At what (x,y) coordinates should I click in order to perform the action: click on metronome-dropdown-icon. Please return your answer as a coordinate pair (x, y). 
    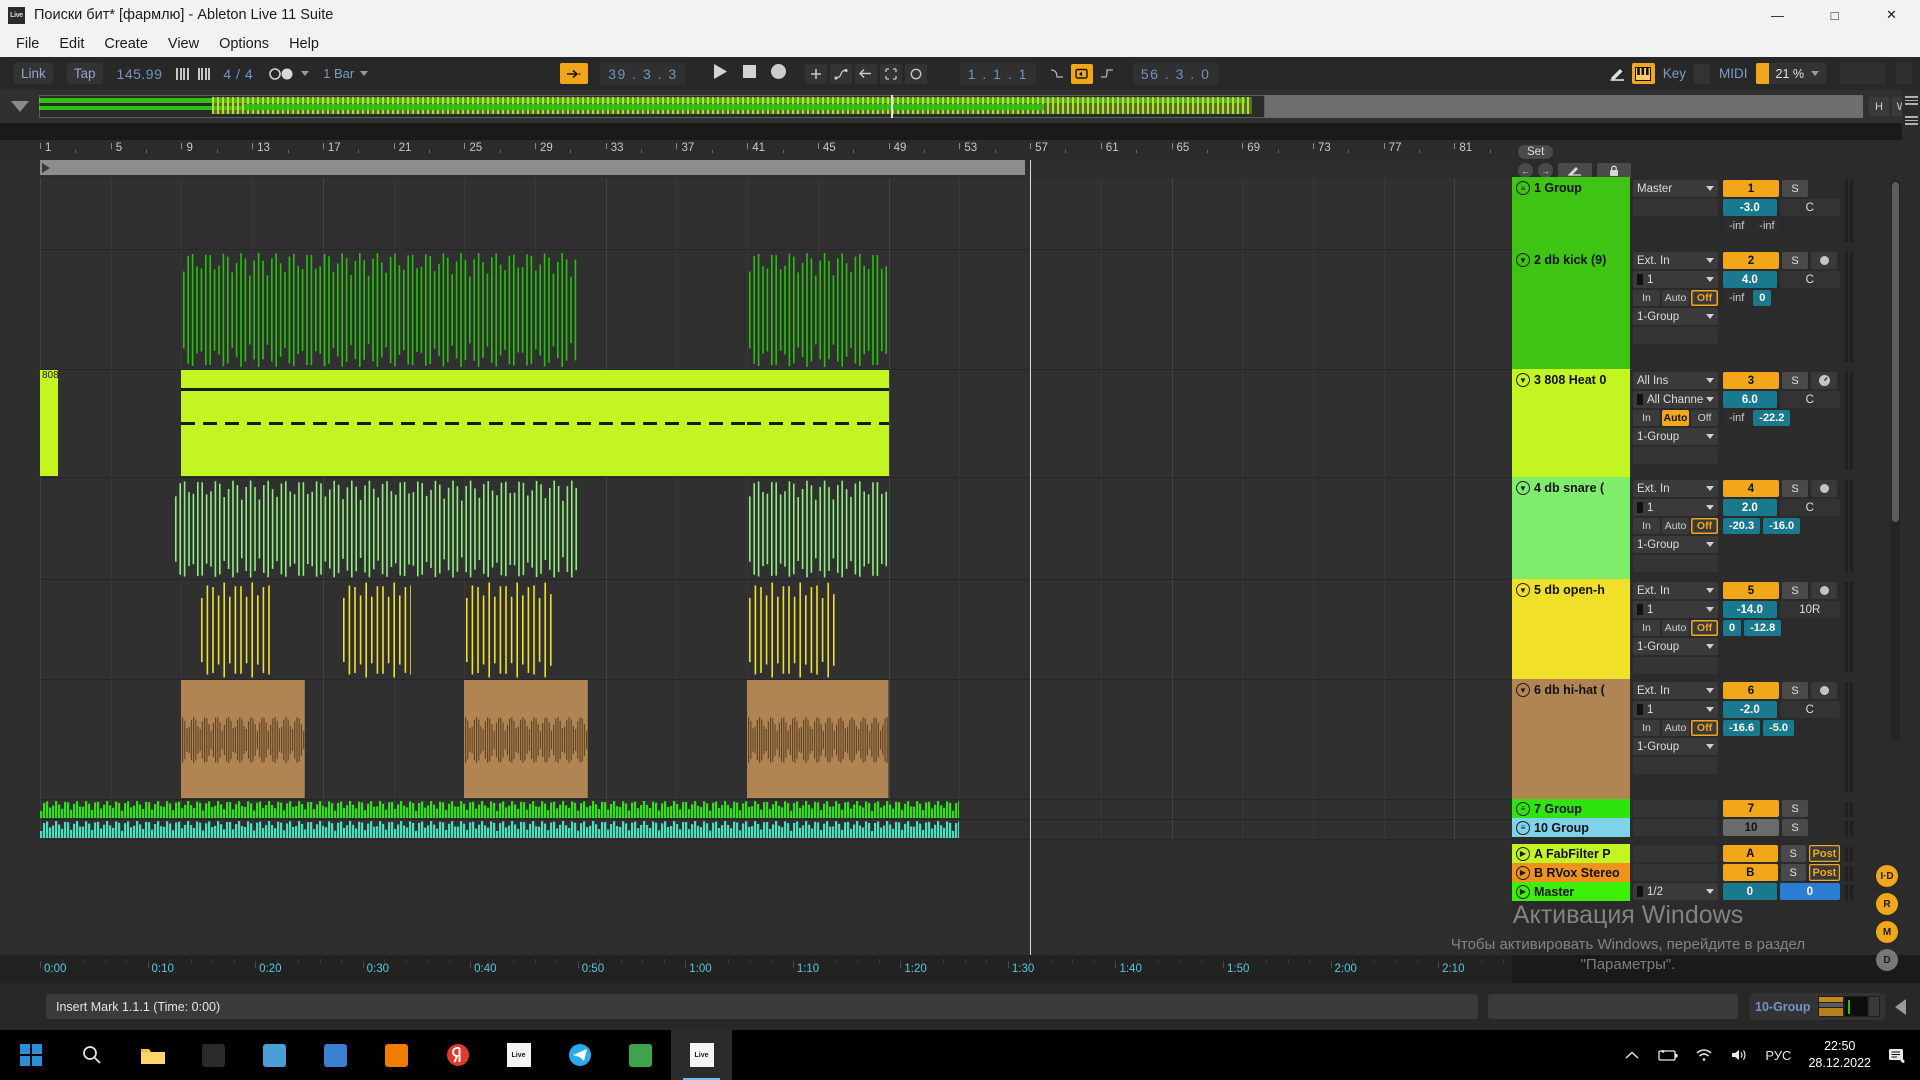
    Looking at the image, I should click on (305, 73).